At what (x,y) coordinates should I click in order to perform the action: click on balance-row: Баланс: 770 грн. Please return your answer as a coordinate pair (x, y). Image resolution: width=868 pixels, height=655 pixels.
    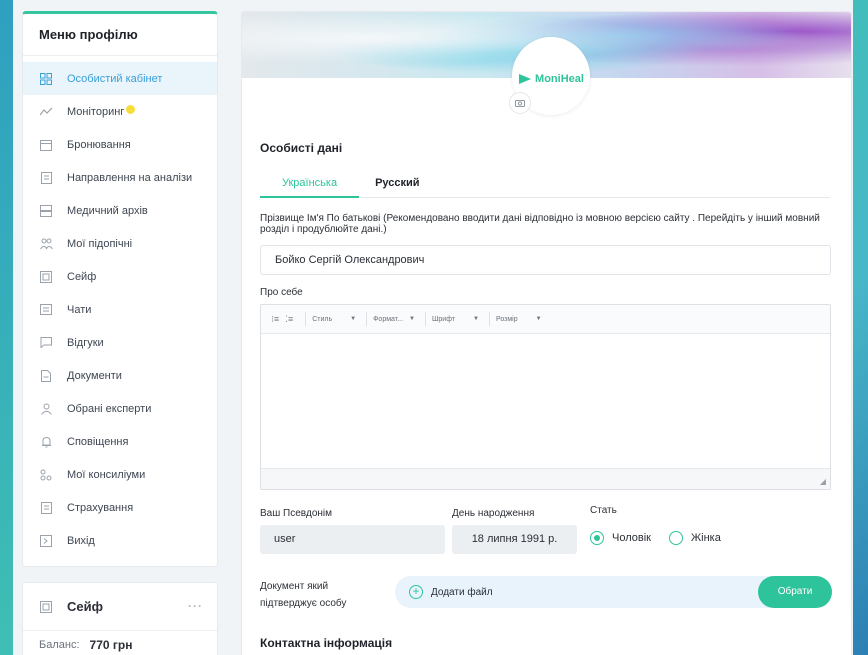
    Looking at the image, I should click on (120, 643).